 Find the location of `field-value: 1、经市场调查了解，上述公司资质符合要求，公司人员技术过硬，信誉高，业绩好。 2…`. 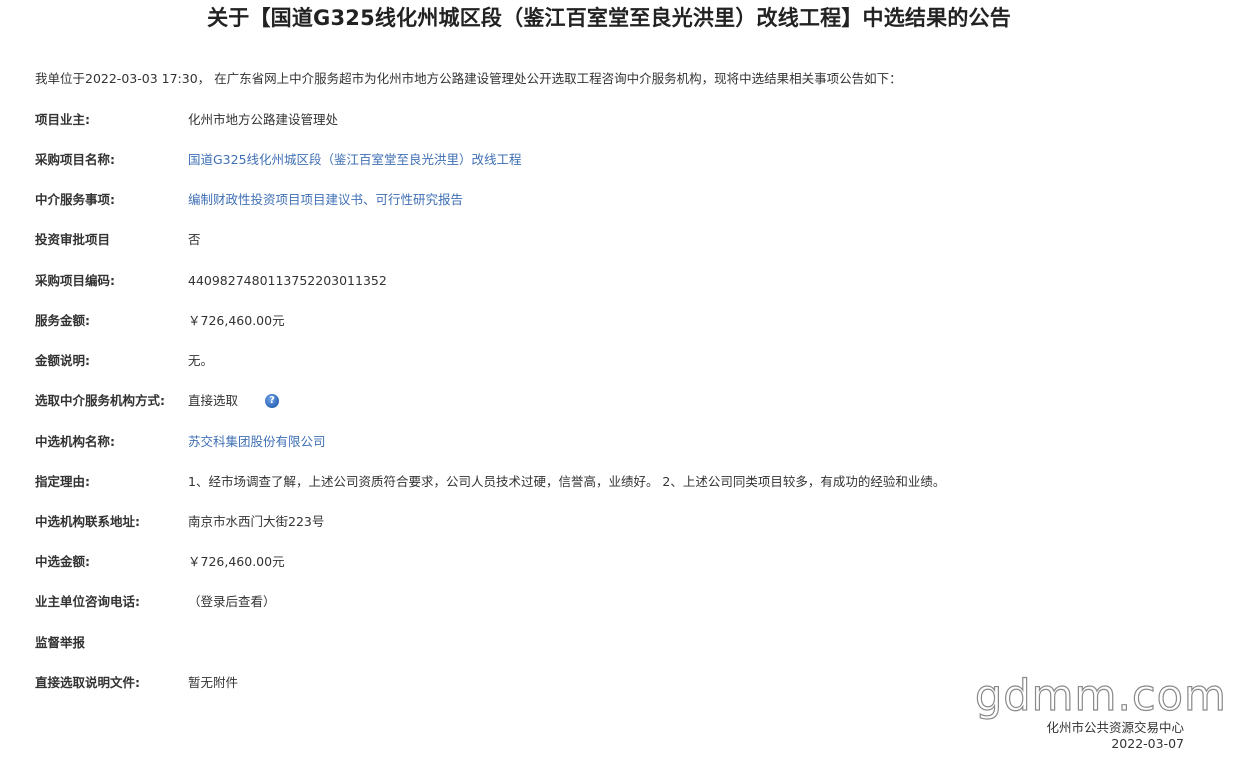

field-value: 1、经市场调查了解，上述公司资质符合要求，公司人员技术过硬，信誉高，业绩好。 2… is located at coordinates (567, 481).